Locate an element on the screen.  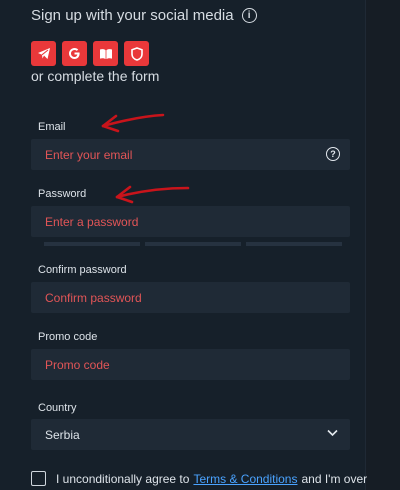
country-label: Country is located at coordinates (57, 408).